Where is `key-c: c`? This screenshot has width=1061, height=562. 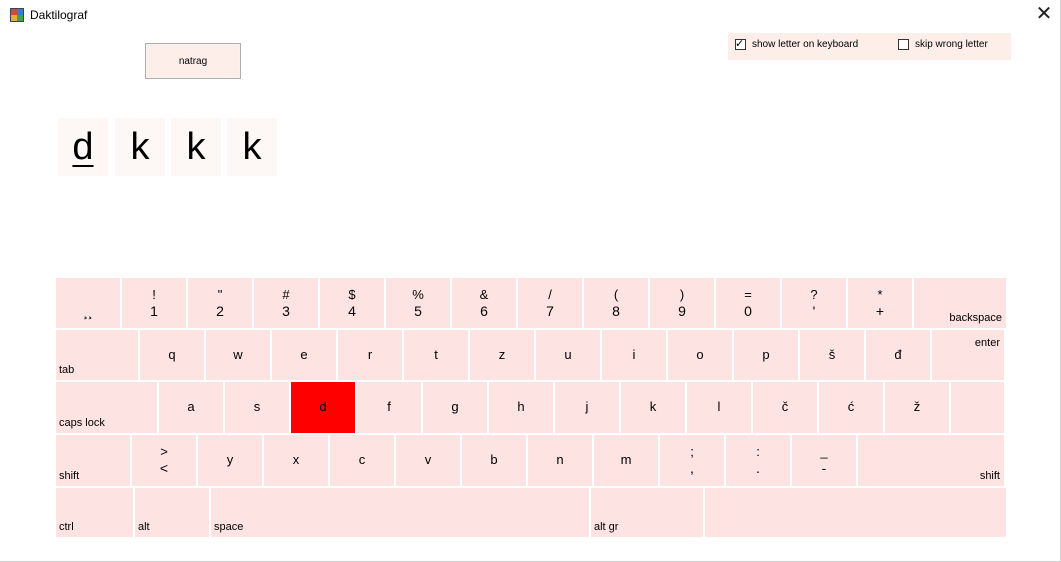
key-c: c is located at coordinates (362, 460).